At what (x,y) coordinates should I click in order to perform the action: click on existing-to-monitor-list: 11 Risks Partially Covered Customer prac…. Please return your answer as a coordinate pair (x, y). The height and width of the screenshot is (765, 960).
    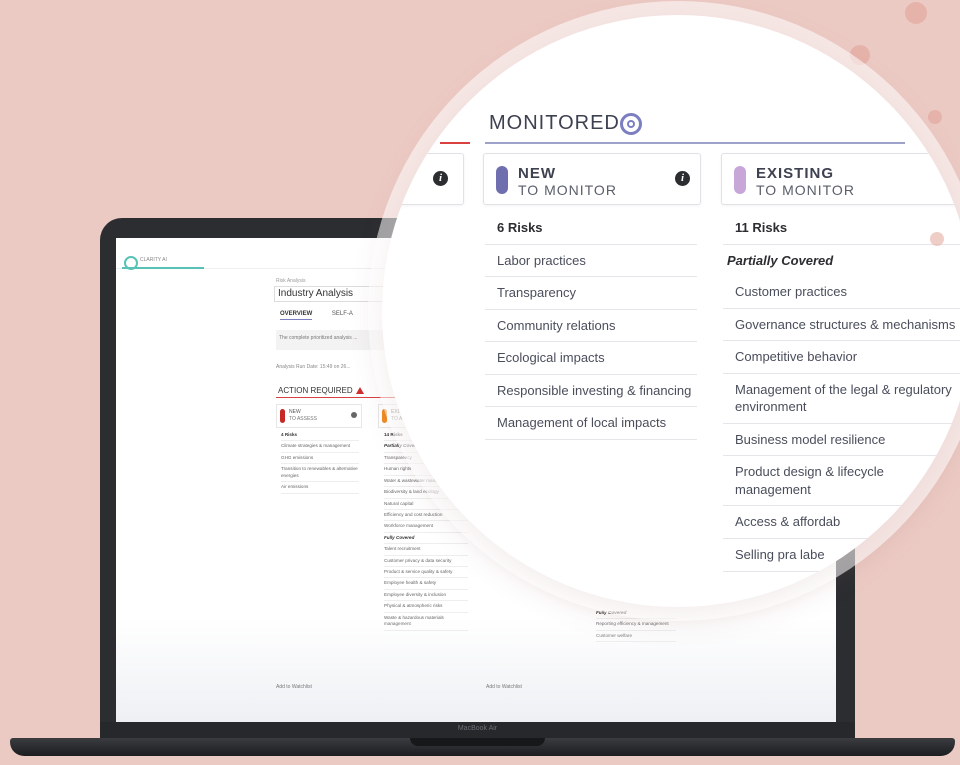
    Looking at the image, I should click on (841, 392).